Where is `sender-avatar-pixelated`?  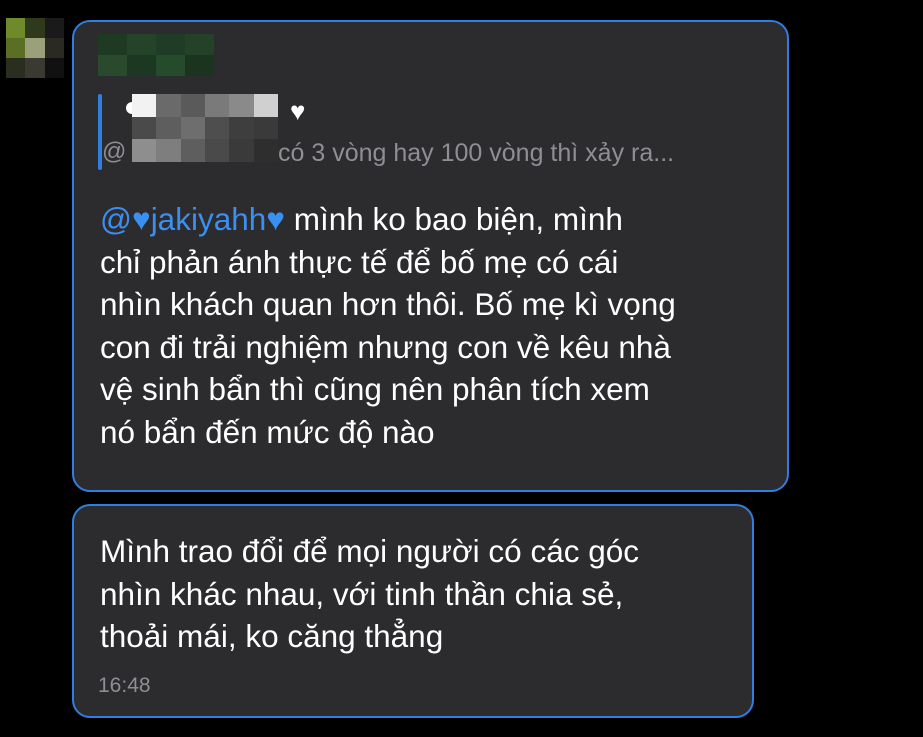
sender-avatar-pixelated is located at coordinates (35, 48).